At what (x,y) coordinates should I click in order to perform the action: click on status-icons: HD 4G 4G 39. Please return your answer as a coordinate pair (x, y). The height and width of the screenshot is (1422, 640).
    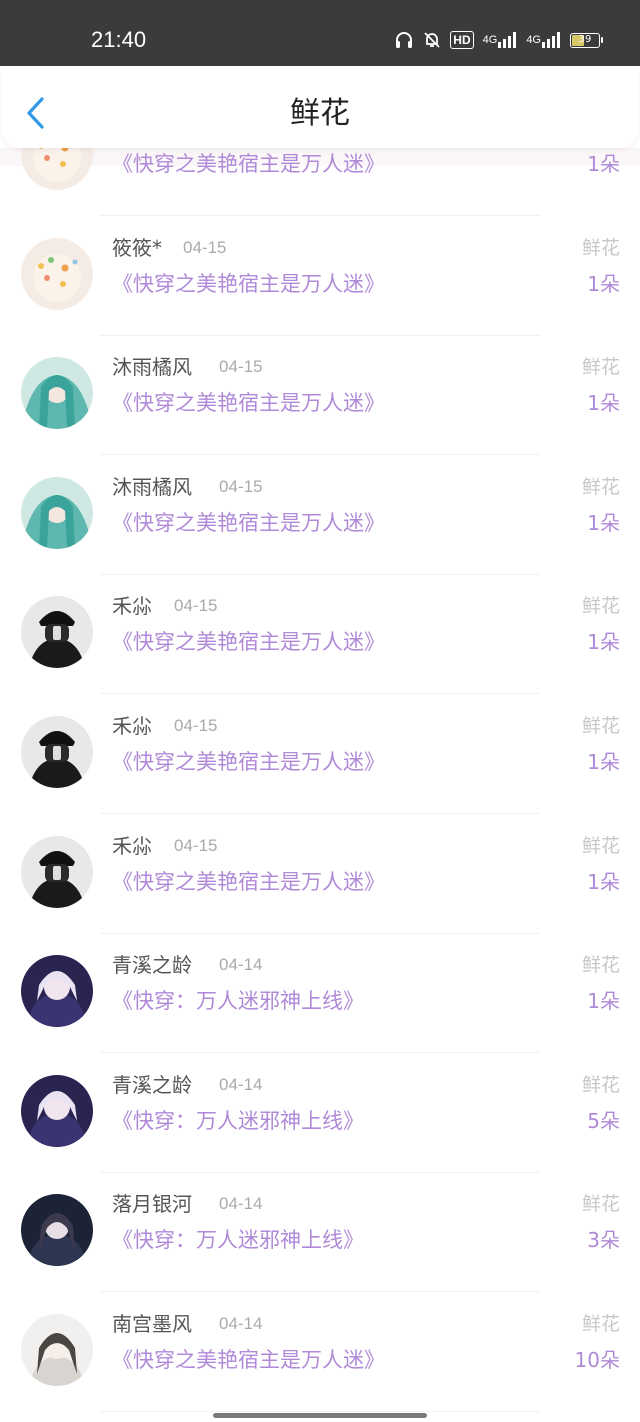
    Looking at the image, I should click on (498, 40).